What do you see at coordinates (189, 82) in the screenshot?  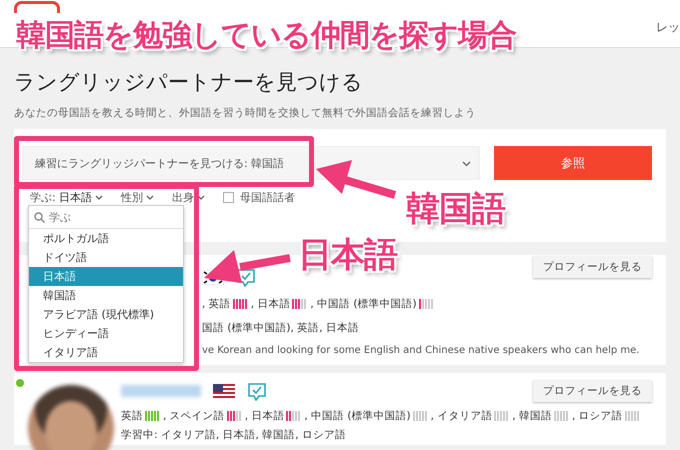 I see `page-title: ラングリッジパートナーを見つける` at bounding box center [189, 82].